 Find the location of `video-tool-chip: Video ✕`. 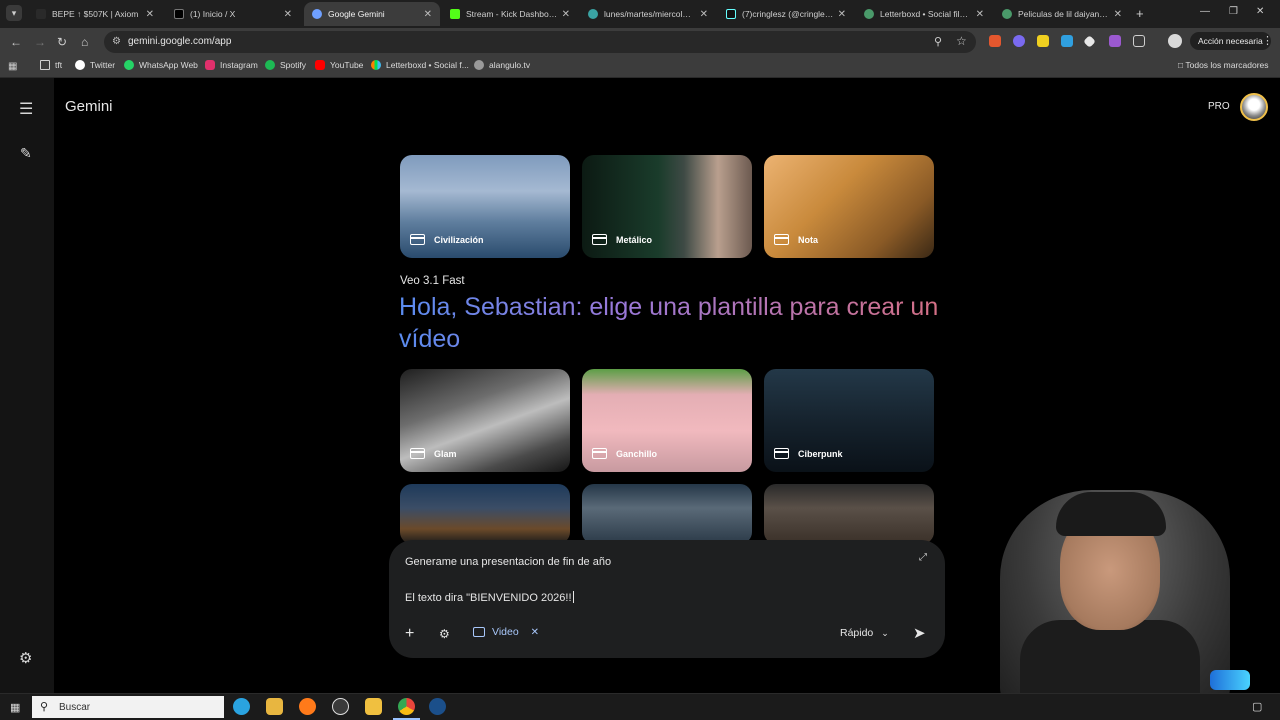

video-tool-chip: Video ✕ is located at coordinates (506, 632).